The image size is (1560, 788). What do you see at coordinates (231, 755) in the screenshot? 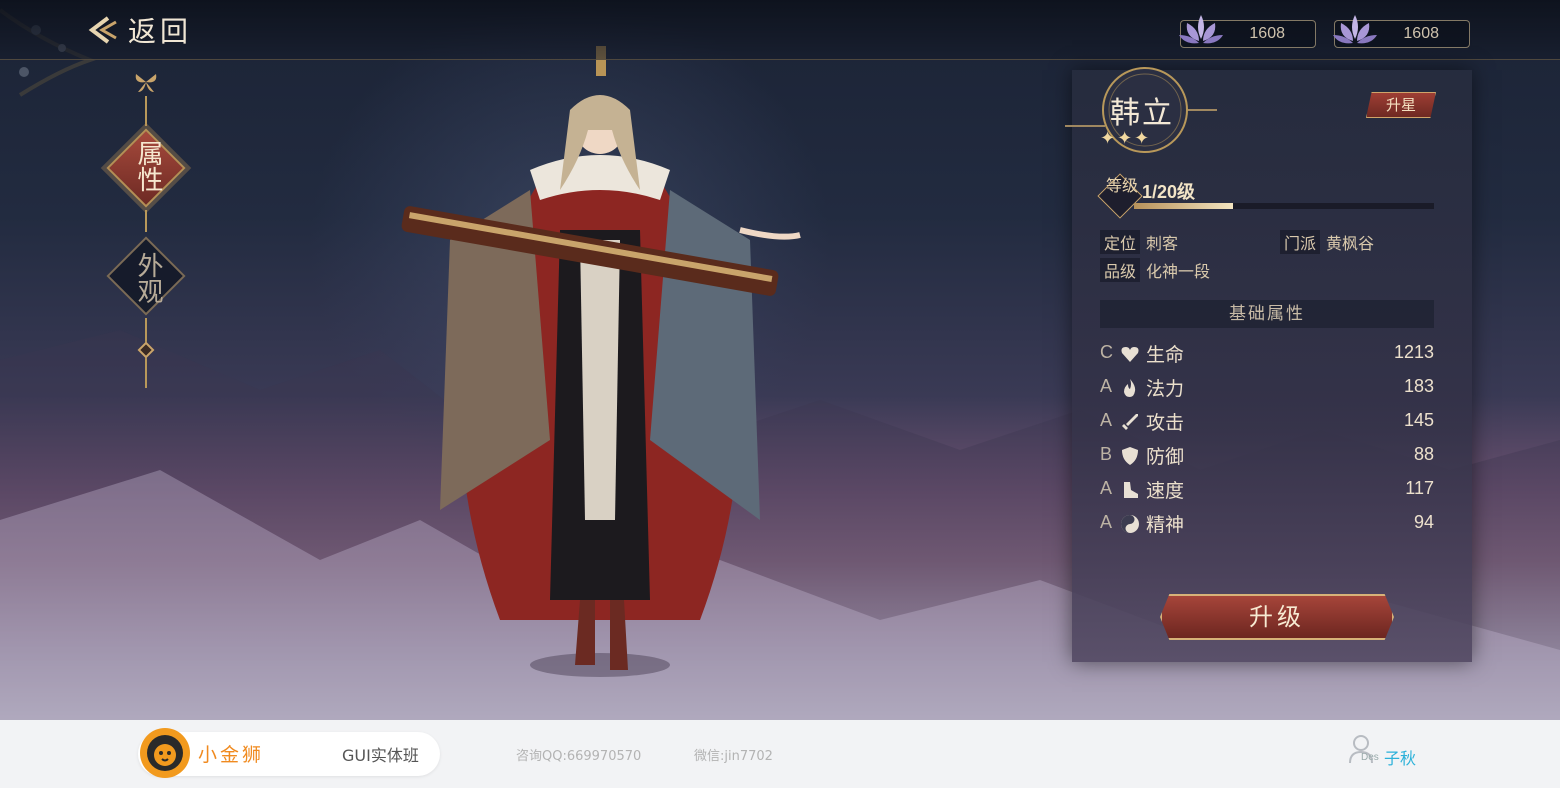
I see `brand-name: 小金狮` at bounding box center [231, 755].